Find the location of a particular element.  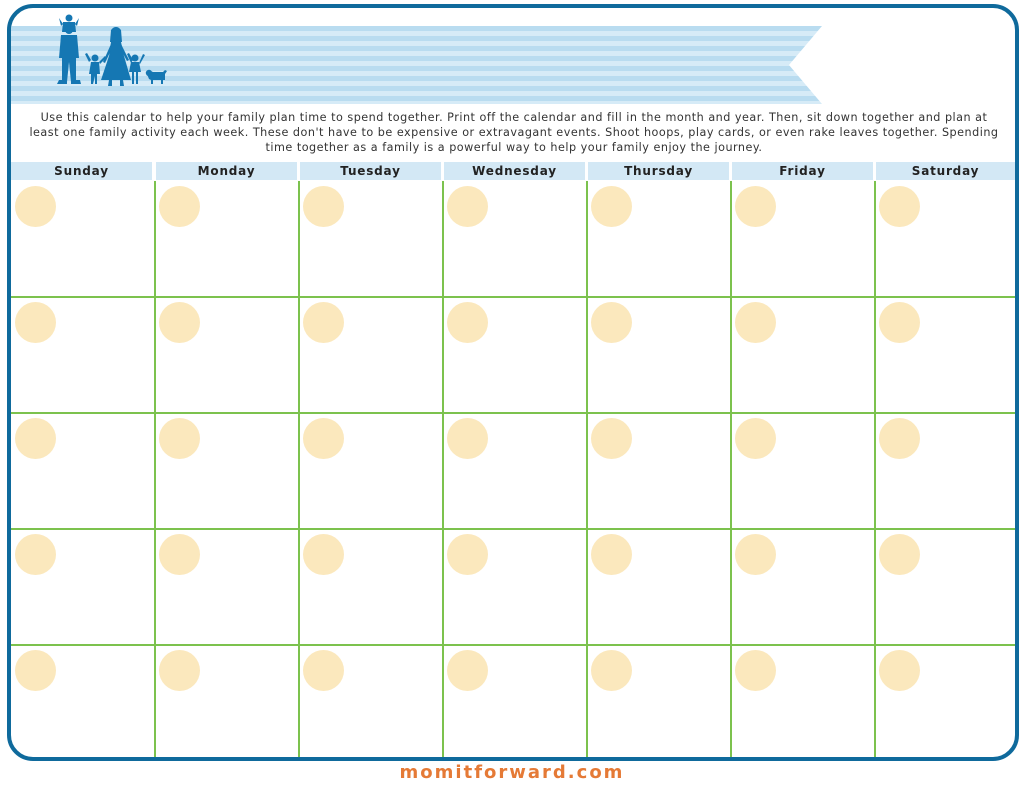

weekday-header-wednesday: Wednesday is located at coordinates (514, 171).